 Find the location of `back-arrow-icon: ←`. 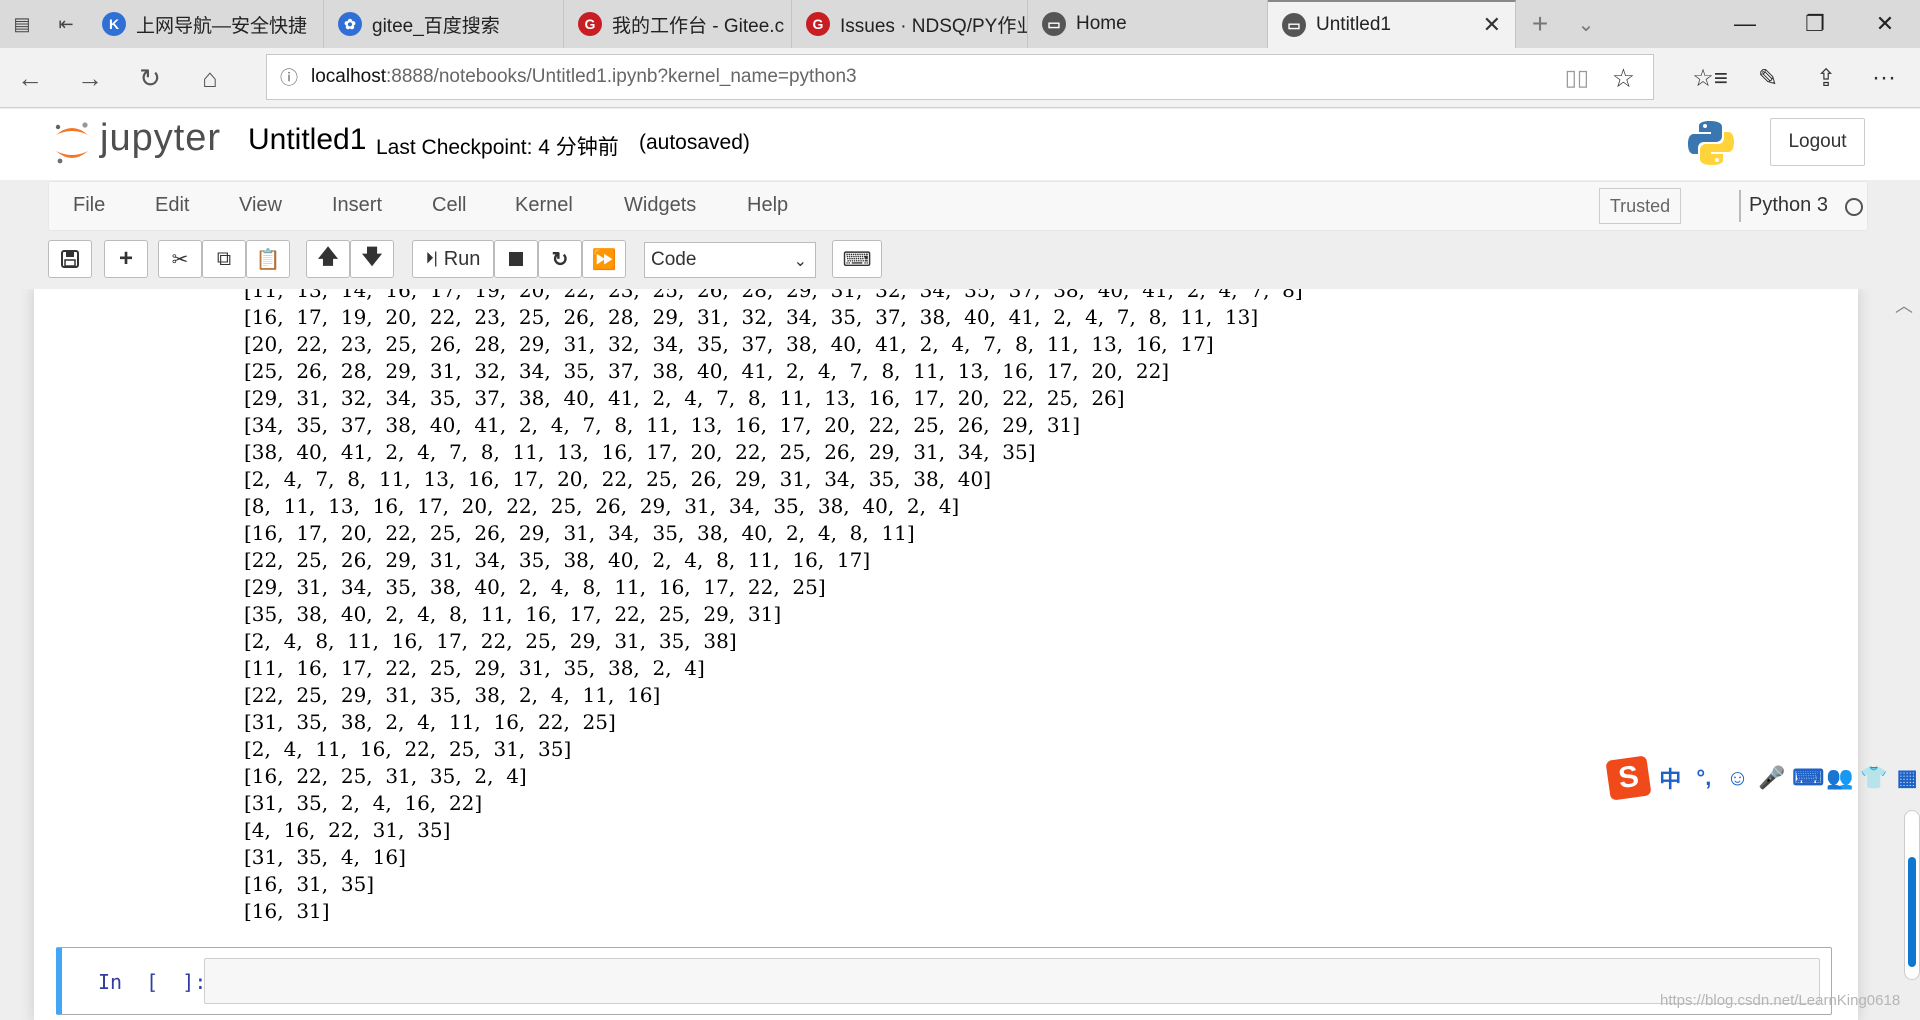

back-arrow-icon: ← is located at coordinates (30, 78).